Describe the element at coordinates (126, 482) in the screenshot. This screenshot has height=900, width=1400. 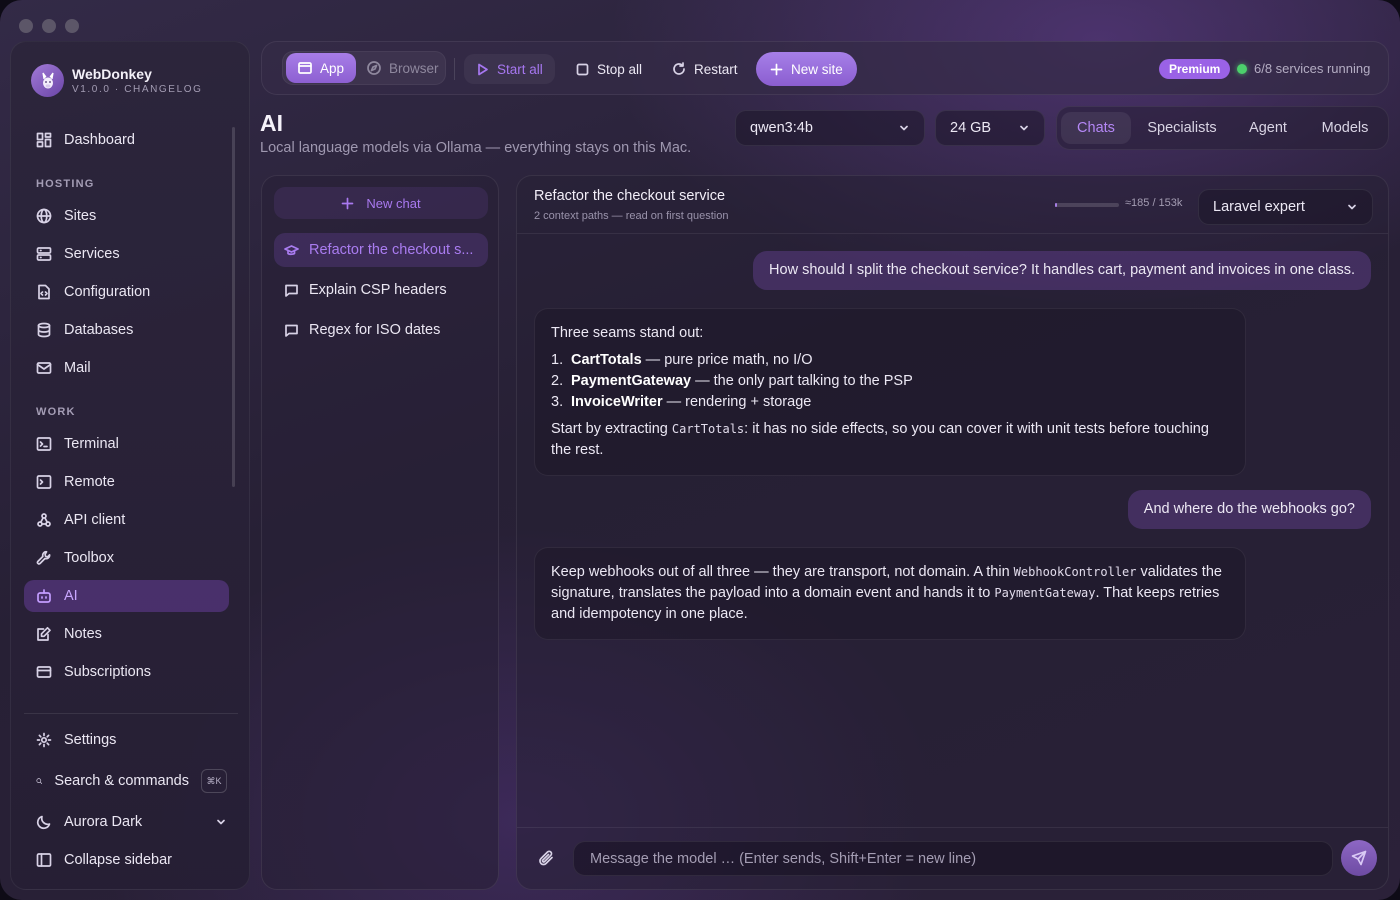
I see `sidebar-item-remote: Remote` at that location.